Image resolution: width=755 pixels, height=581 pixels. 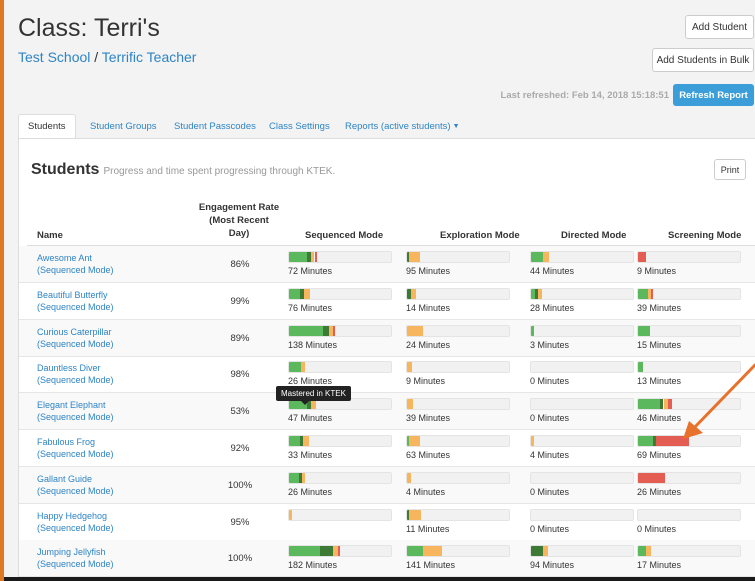 I want to click on column-header-sequenced: Sequenced Mode, so click(x=344, y=235).